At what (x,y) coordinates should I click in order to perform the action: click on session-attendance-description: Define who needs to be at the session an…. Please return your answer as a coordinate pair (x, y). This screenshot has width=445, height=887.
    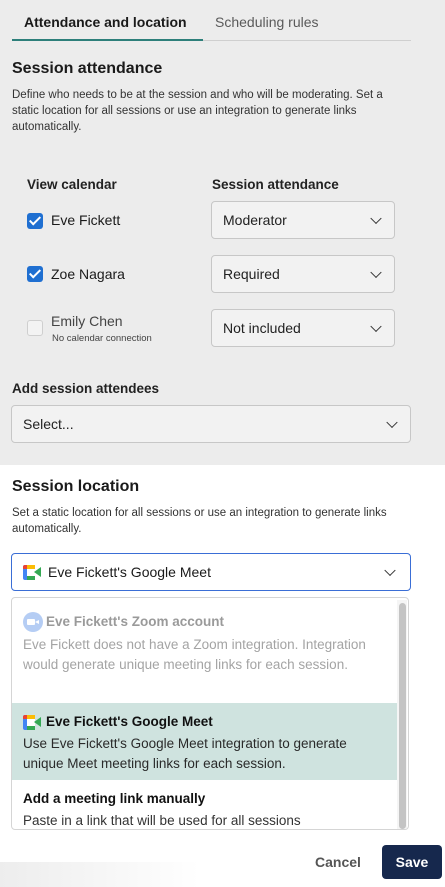
    Looking at the image, I should click on (197, 111).